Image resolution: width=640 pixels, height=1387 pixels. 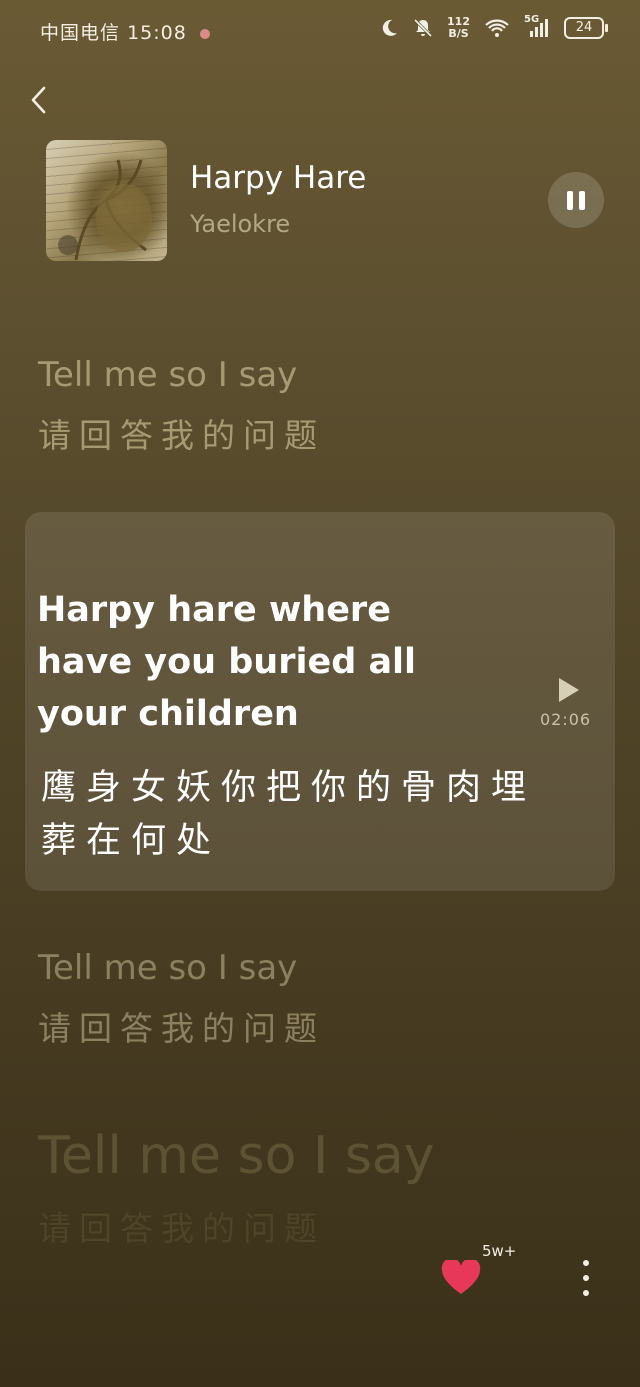 What do you see at coordinates (570, 200) in the screenshot?
I see `pause-icon` at bounding box center [570, 200].